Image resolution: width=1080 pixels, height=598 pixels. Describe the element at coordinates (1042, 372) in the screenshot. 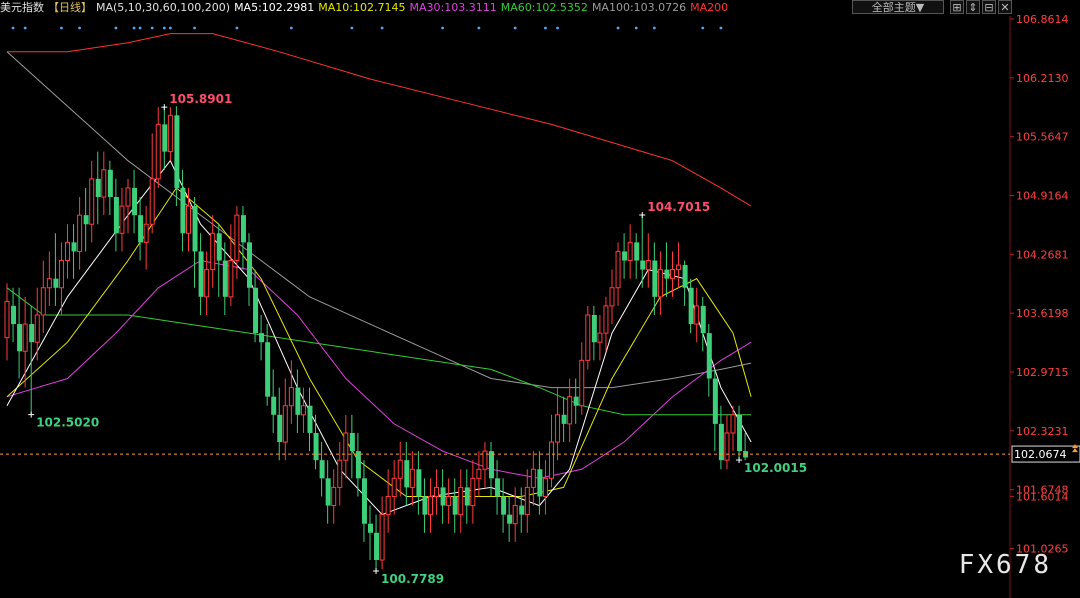

I see `y-tick-label: 102.9715` at that location.